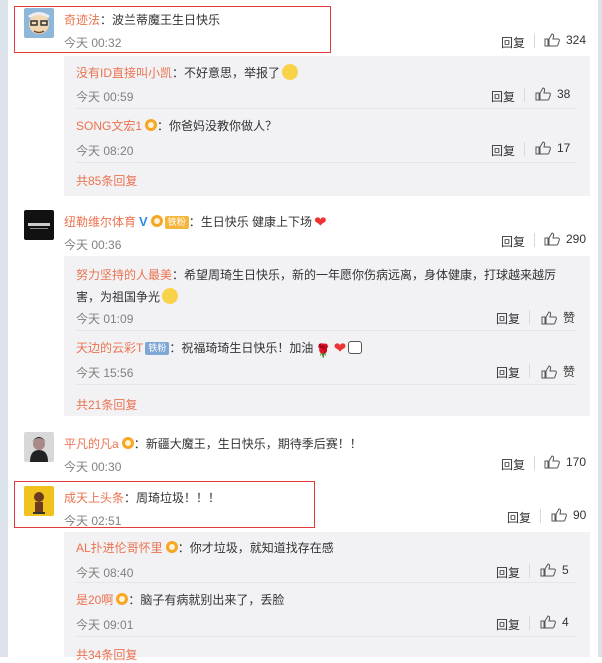 This screenshot has width=602, height=663. What do you see at coordinates (565, 239) in the screenshot?
I see `like-button: 290` at bounding box center [565, 239].